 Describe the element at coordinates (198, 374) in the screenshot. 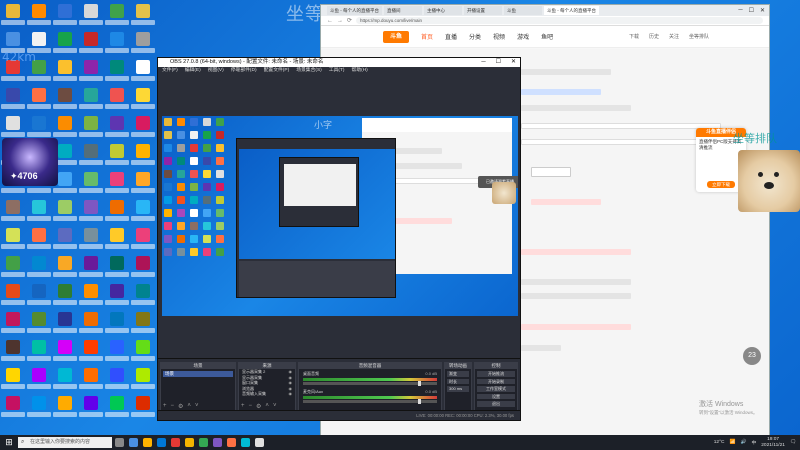

I see `scene-item: 场景` at that location.